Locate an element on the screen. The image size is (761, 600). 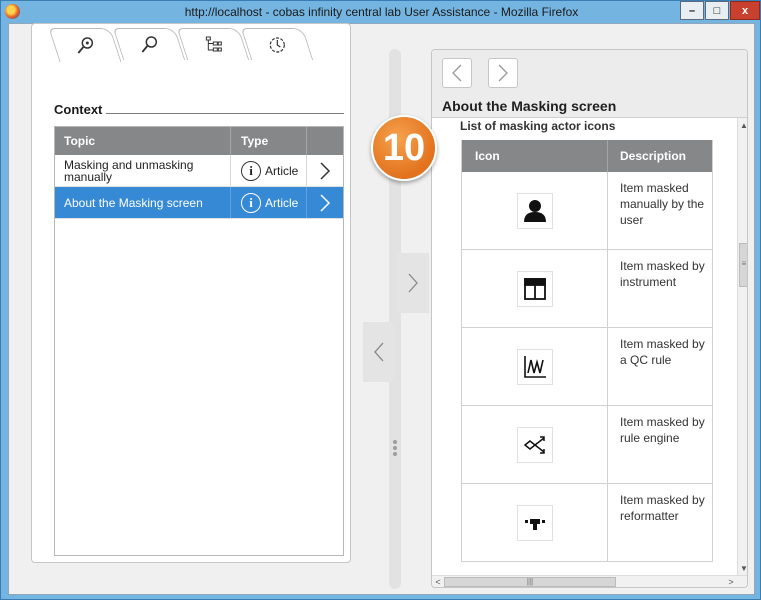
context-heading: Context is located at coordinates (78, 109).